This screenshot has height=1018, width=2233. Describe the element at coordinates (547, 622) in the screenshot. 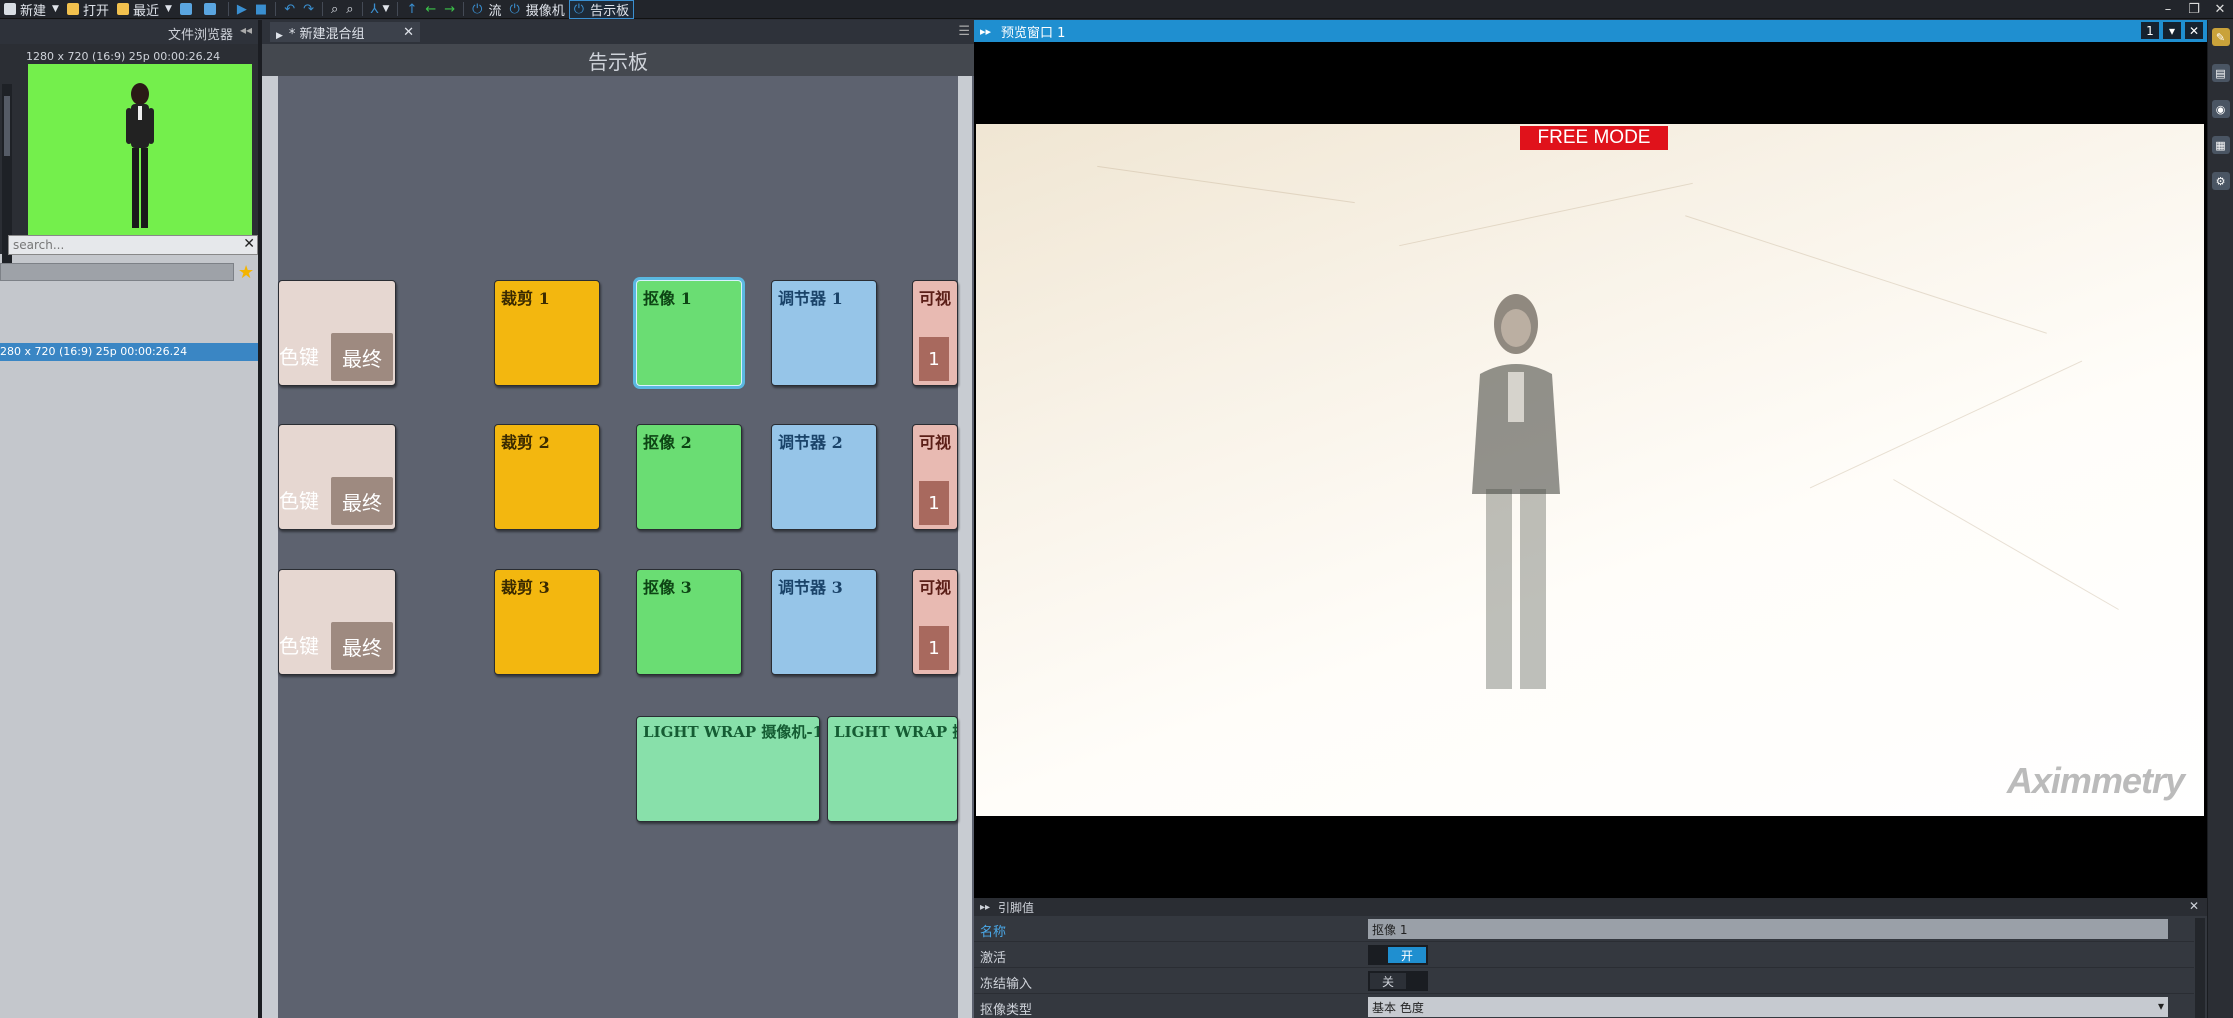

I see `crop-node-3: 裁剪 3` at that location.